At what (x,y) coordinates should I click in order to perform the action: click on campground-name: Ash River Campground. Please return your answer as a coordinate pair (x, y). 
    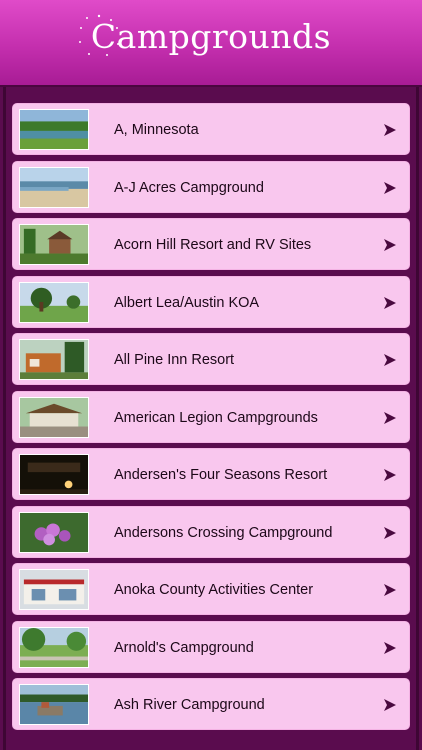
    Looking at the image, I should click on (189, 705).